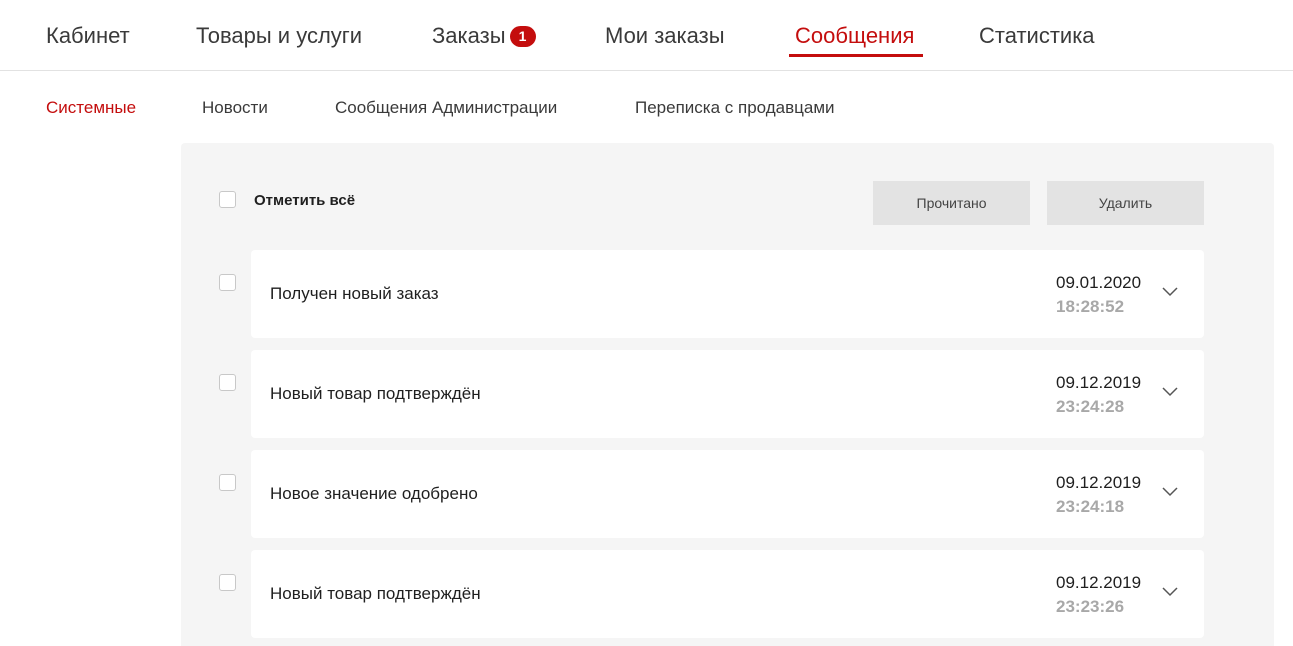 The width and height of the screenshot is (1293, 646). Describe the element at coordinates (1090, 606) in the screenshot. I see `message-time: 23:23:26` at that location.